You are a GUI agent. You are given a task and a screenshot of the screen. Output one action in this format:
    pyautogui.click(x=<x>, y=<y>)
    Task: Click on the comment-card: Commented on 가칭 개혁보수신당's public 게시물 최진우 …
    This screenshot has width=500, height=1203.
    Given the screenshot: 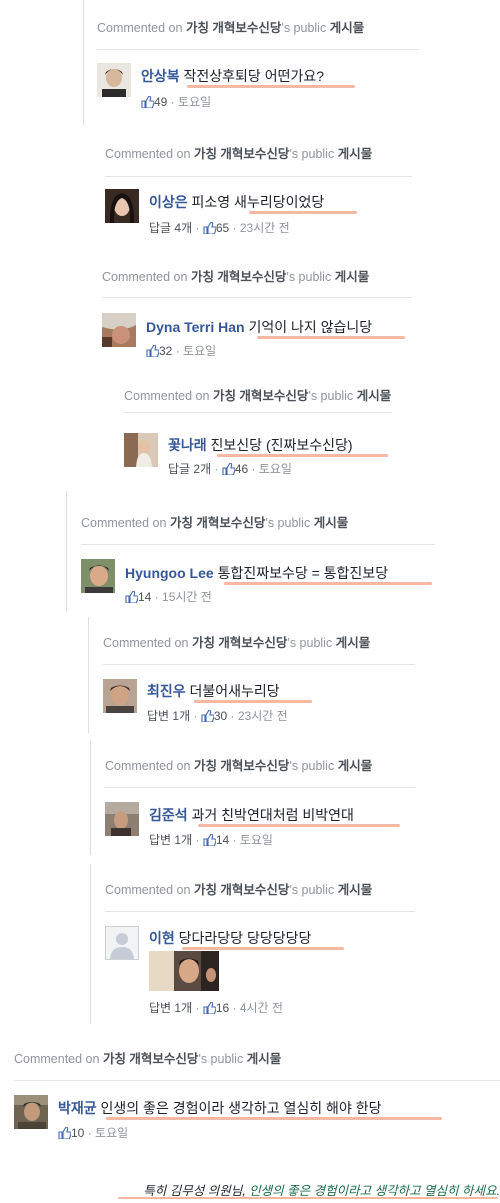 What is the action you would take?
    pyautogui.click(x=251, y=675)
    